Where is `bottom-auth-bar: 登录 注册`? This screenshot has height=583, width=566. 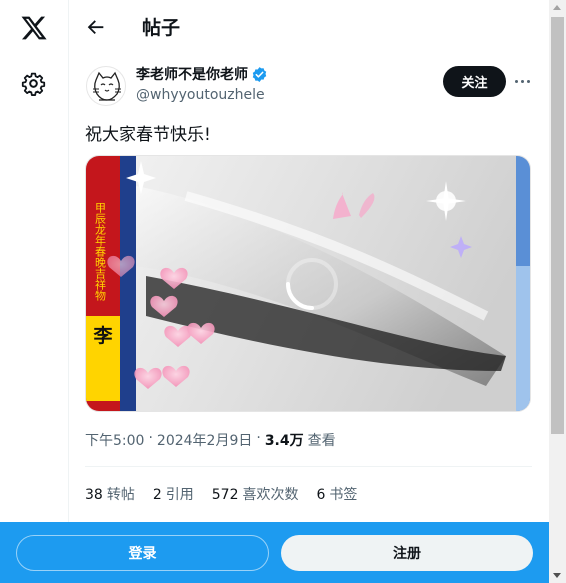 bottom-auth-bar: 登录 注册 is located at coordinates (274, 552).